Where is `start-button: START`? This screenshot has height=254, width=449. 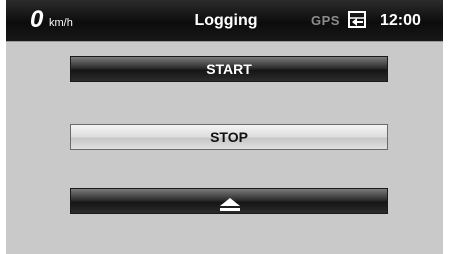 start-button: START is located at coordinates (229, 69).